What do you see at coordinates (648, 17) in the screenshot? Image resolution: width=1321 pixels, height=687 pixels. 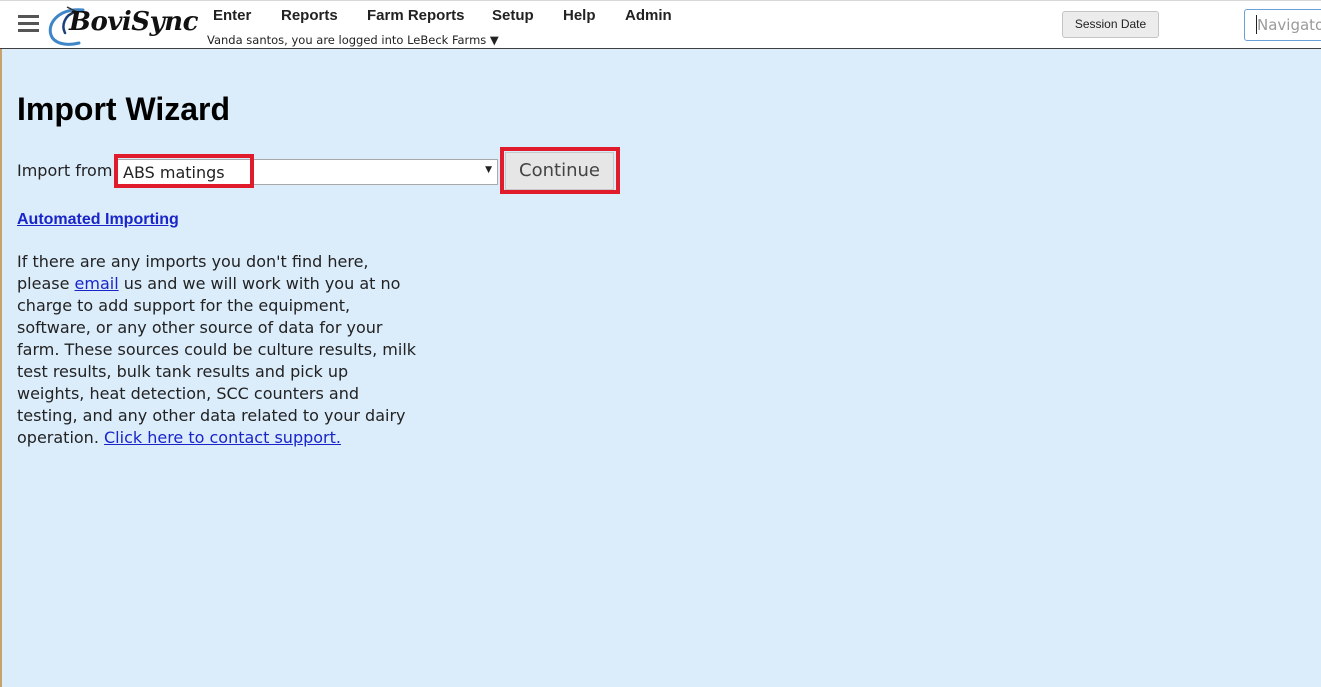 I see `nav-admin: Admin` at bounding box center [648, 17].